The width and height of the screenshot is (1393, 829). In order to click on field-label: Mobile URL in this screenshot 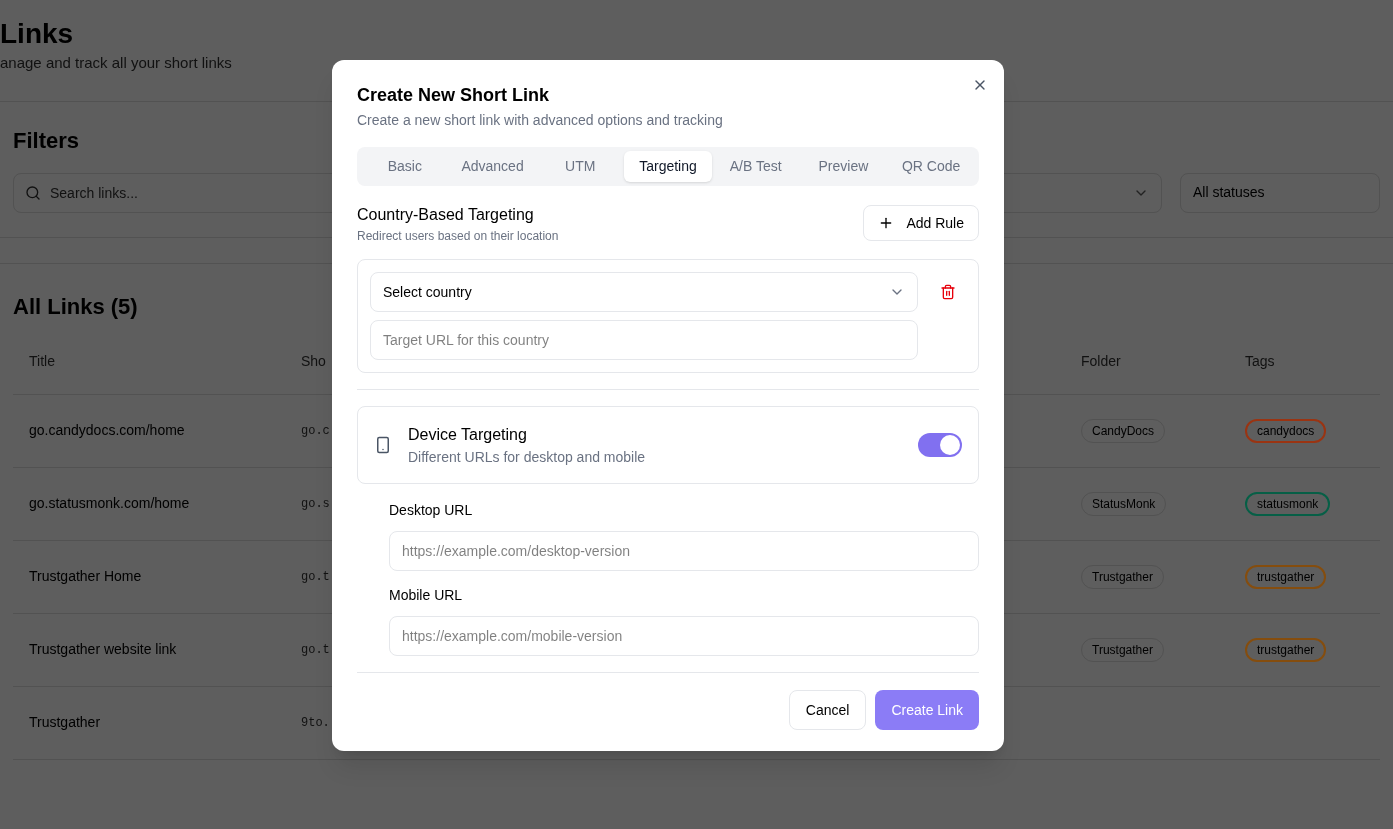, I will do `click(426, 595)`.